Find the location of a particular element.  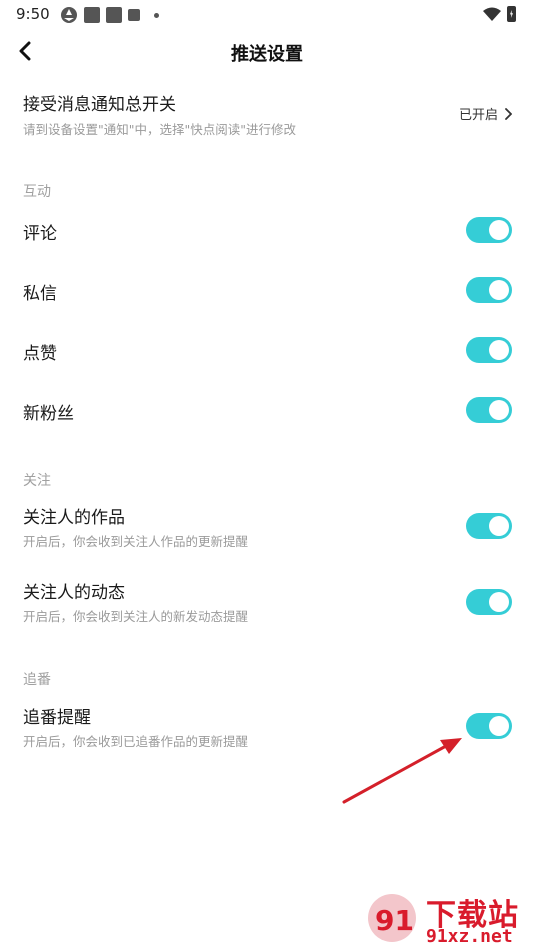

likes-toggle is located at coordinates (489, 350).